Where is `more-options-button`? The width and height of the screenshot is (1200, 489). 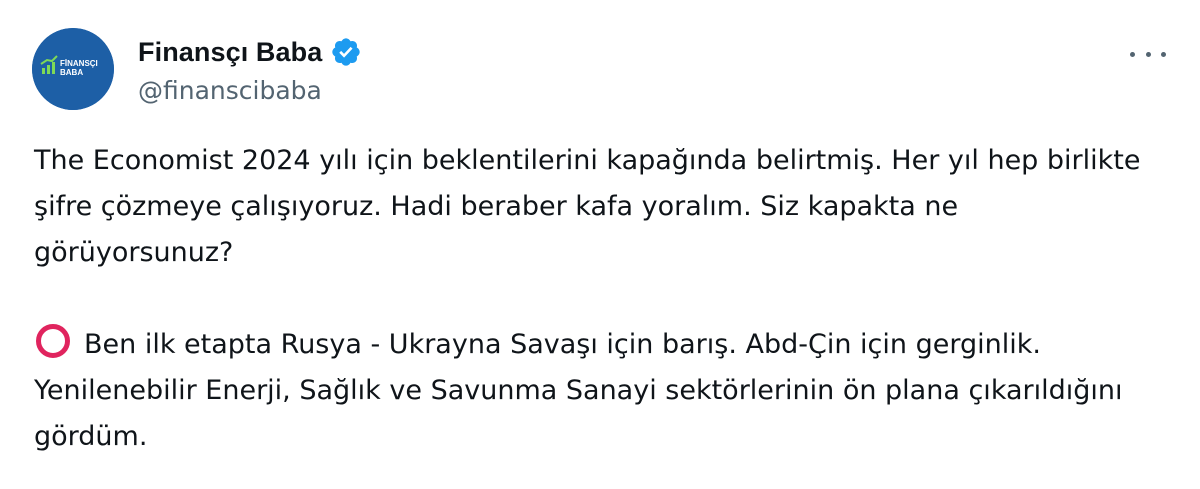
more-options-button is located at coordinates (1148, 54).